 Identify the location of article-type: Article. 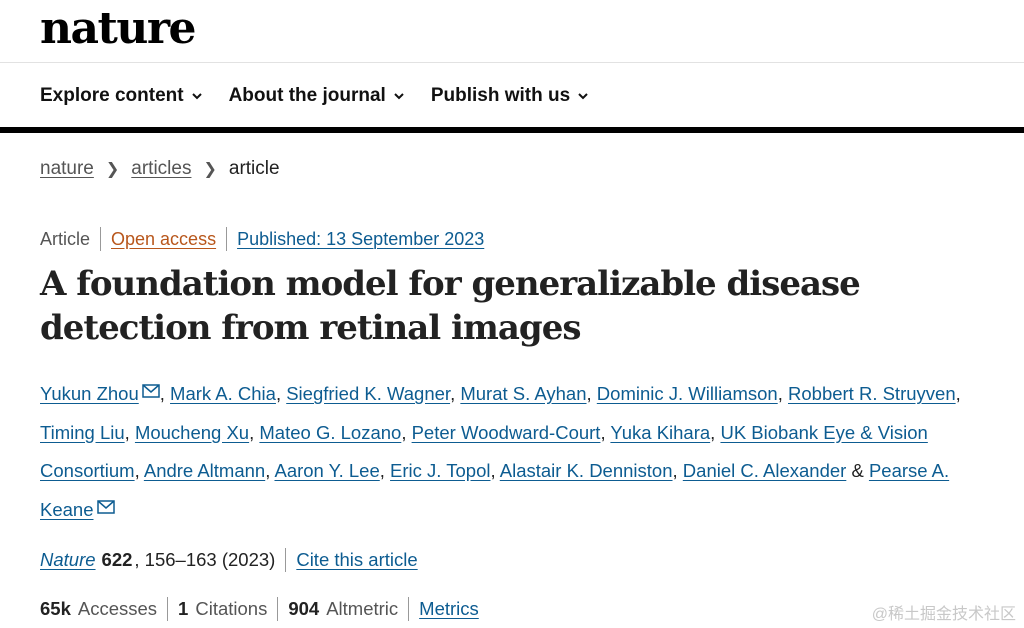
(65, 238).